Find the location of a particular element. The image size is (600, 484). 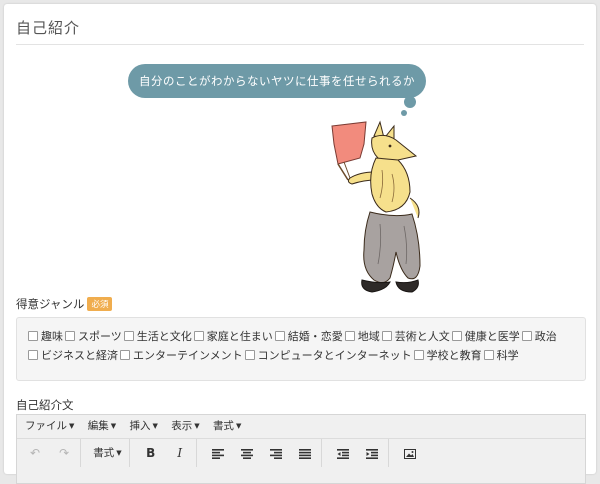

checkbox-label: ビジネスと経済 is located at coordinates (79, 355).